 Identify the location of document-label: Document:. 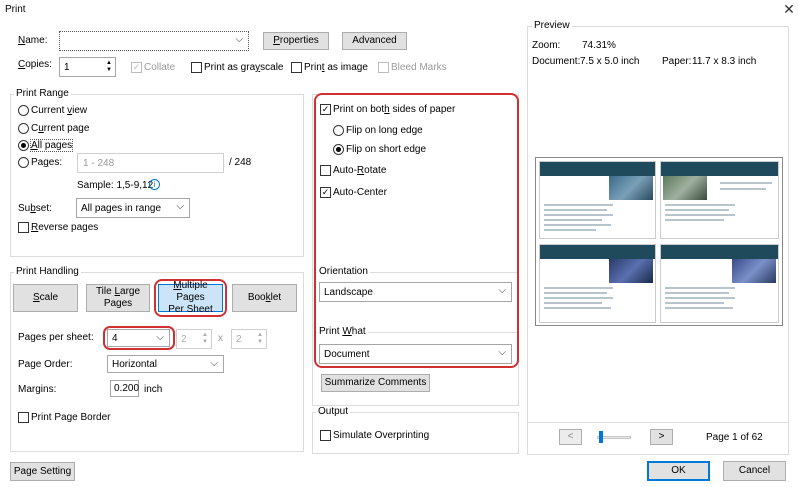
(556, 61).